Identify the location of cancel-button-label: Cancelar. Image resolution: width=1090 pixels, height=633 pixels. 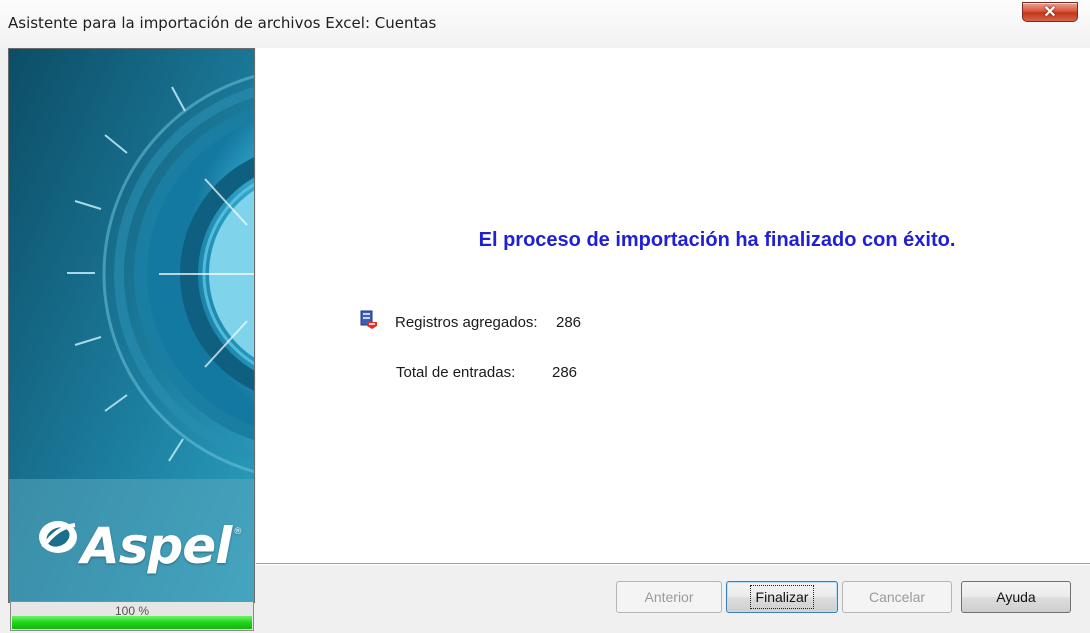
(897, 597).